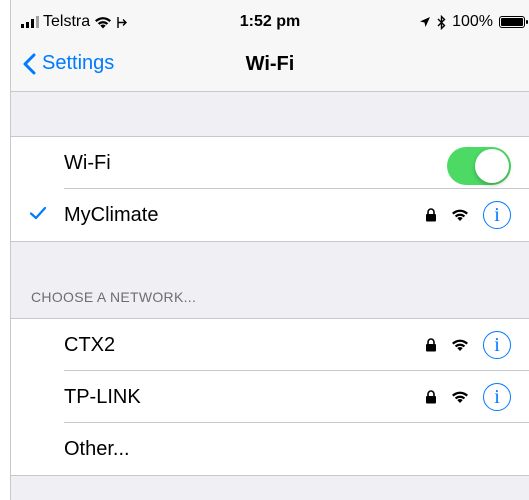 The image size is (529, 500). Describe the element at coordinates (87, 162) in the screenshot. I see `wifi-label: Wi-Fi` at that location.